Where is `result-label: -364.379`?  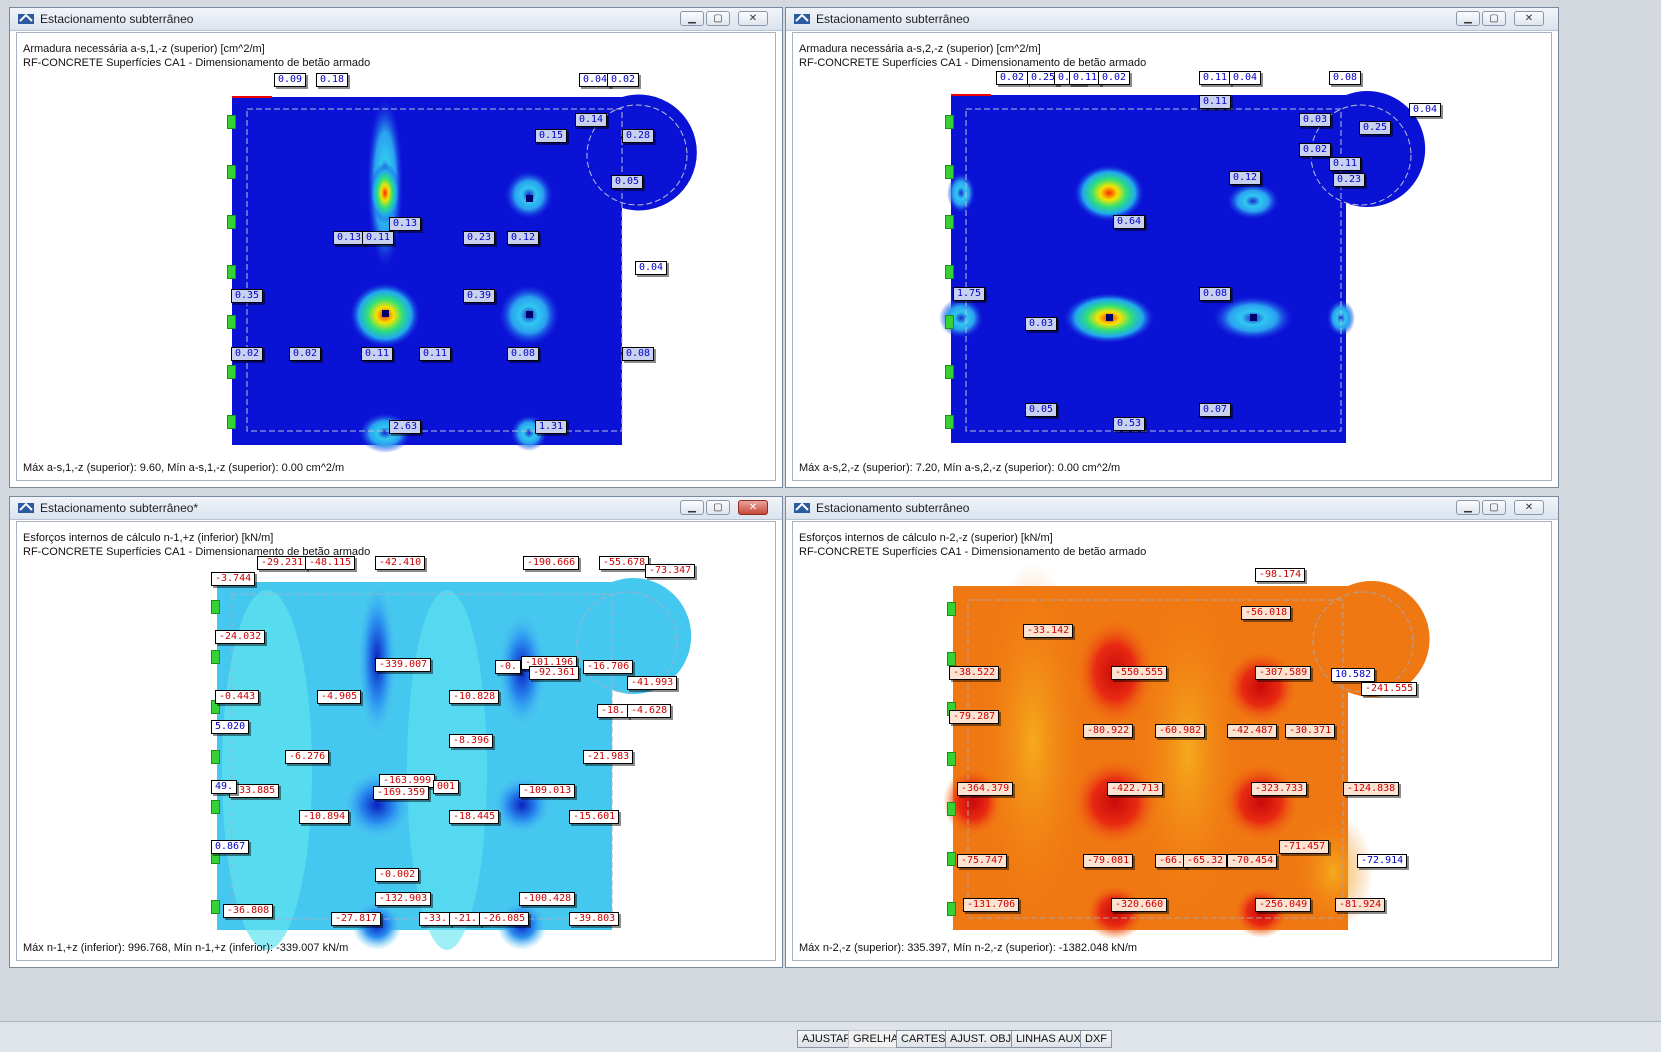
result-label: -364.379 is located at coordinates (985, 789).